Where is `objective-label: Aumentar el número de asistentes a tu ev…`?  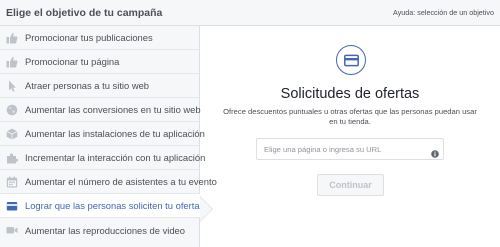 objective-label: Aumentar el número de asistentes a tu ev… is located at coordinates (121, 181).